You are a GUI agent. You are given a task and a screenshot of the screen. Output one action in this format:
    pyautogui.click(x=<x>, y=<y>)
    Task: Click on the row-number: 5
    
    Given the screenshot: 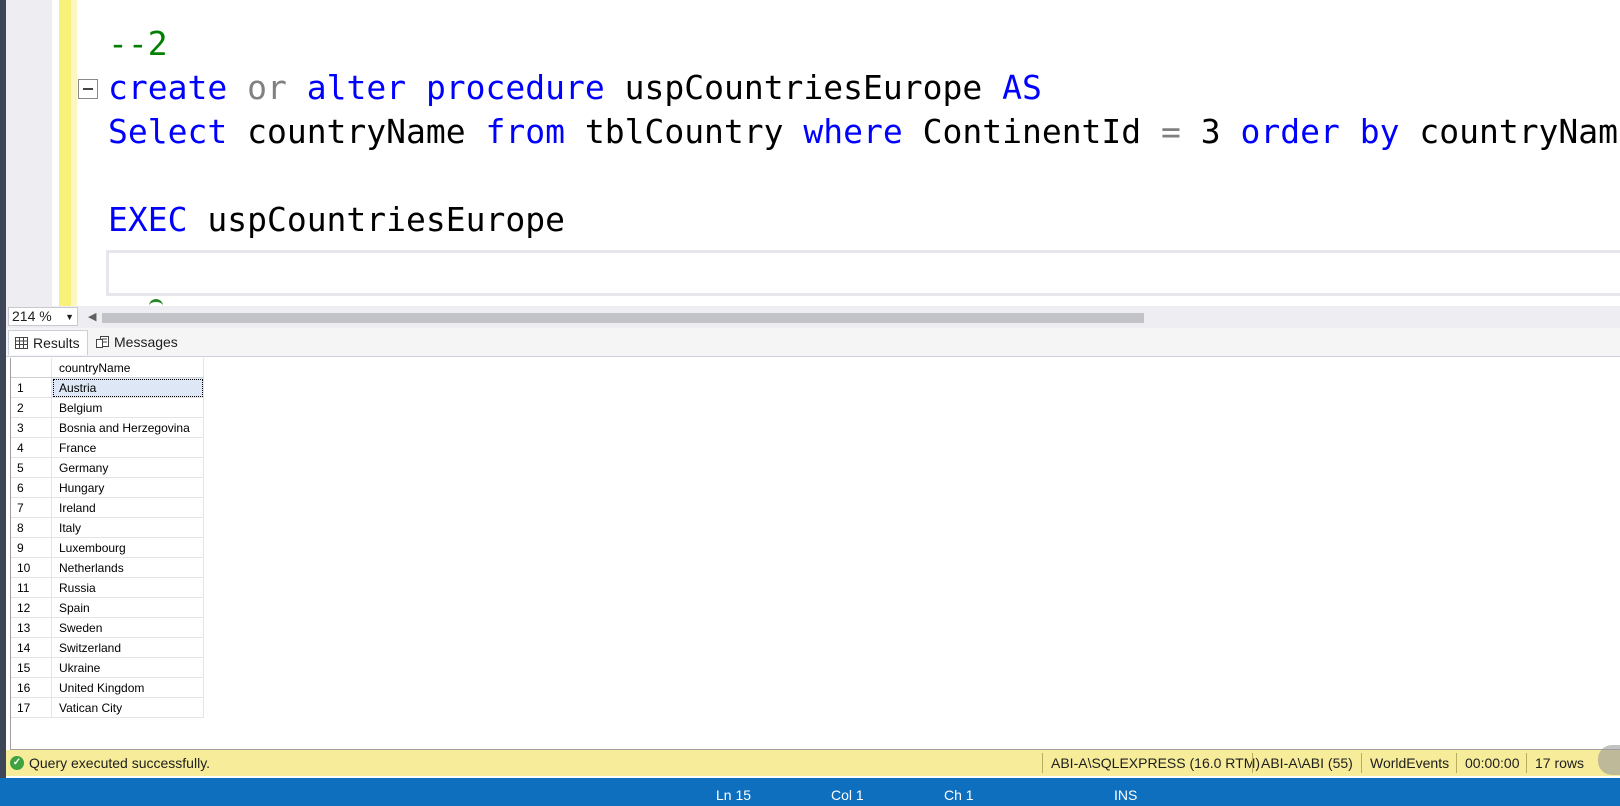 What is the action you would take?
    pyautogui.click(x=31, y=467)
    